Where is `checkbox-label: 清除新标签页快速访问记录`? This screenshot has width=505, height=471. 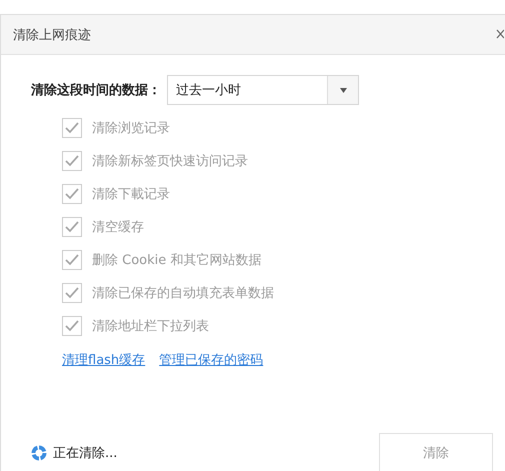
checkbox-label: 清除新标签页快速访问记录 is located at coordinates (170, 161).